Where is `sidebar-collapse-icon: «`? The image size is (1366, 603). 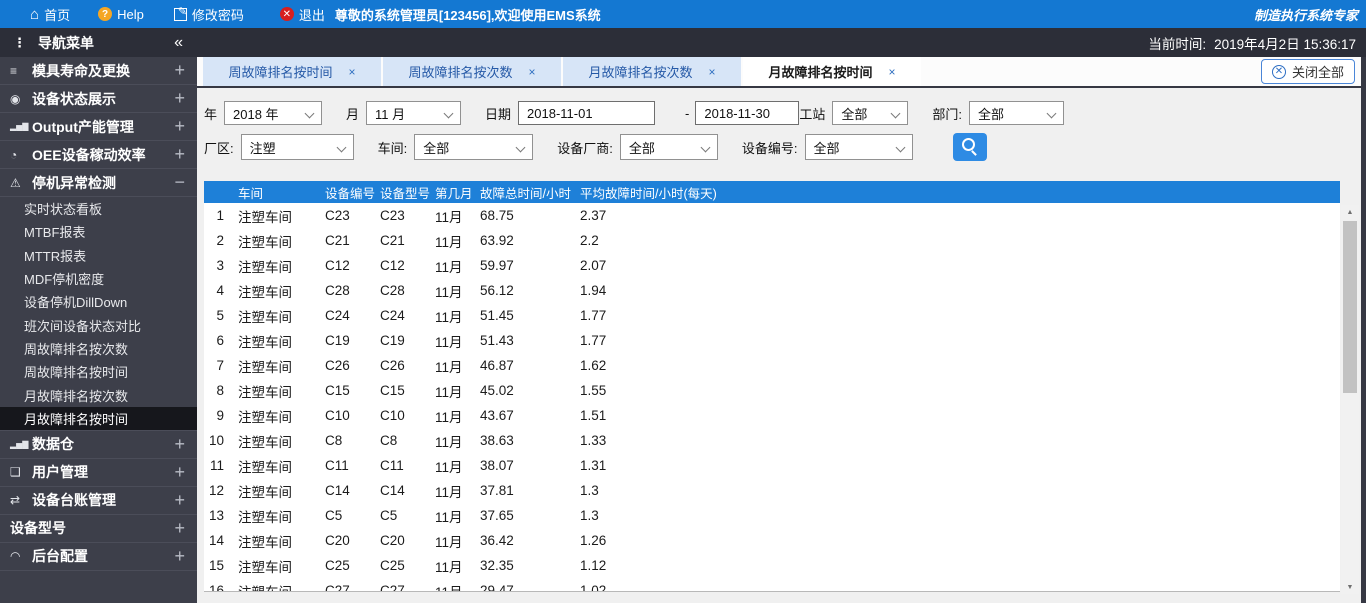
sidebar-collapse-icon: « is located at coordinates (178, 43).